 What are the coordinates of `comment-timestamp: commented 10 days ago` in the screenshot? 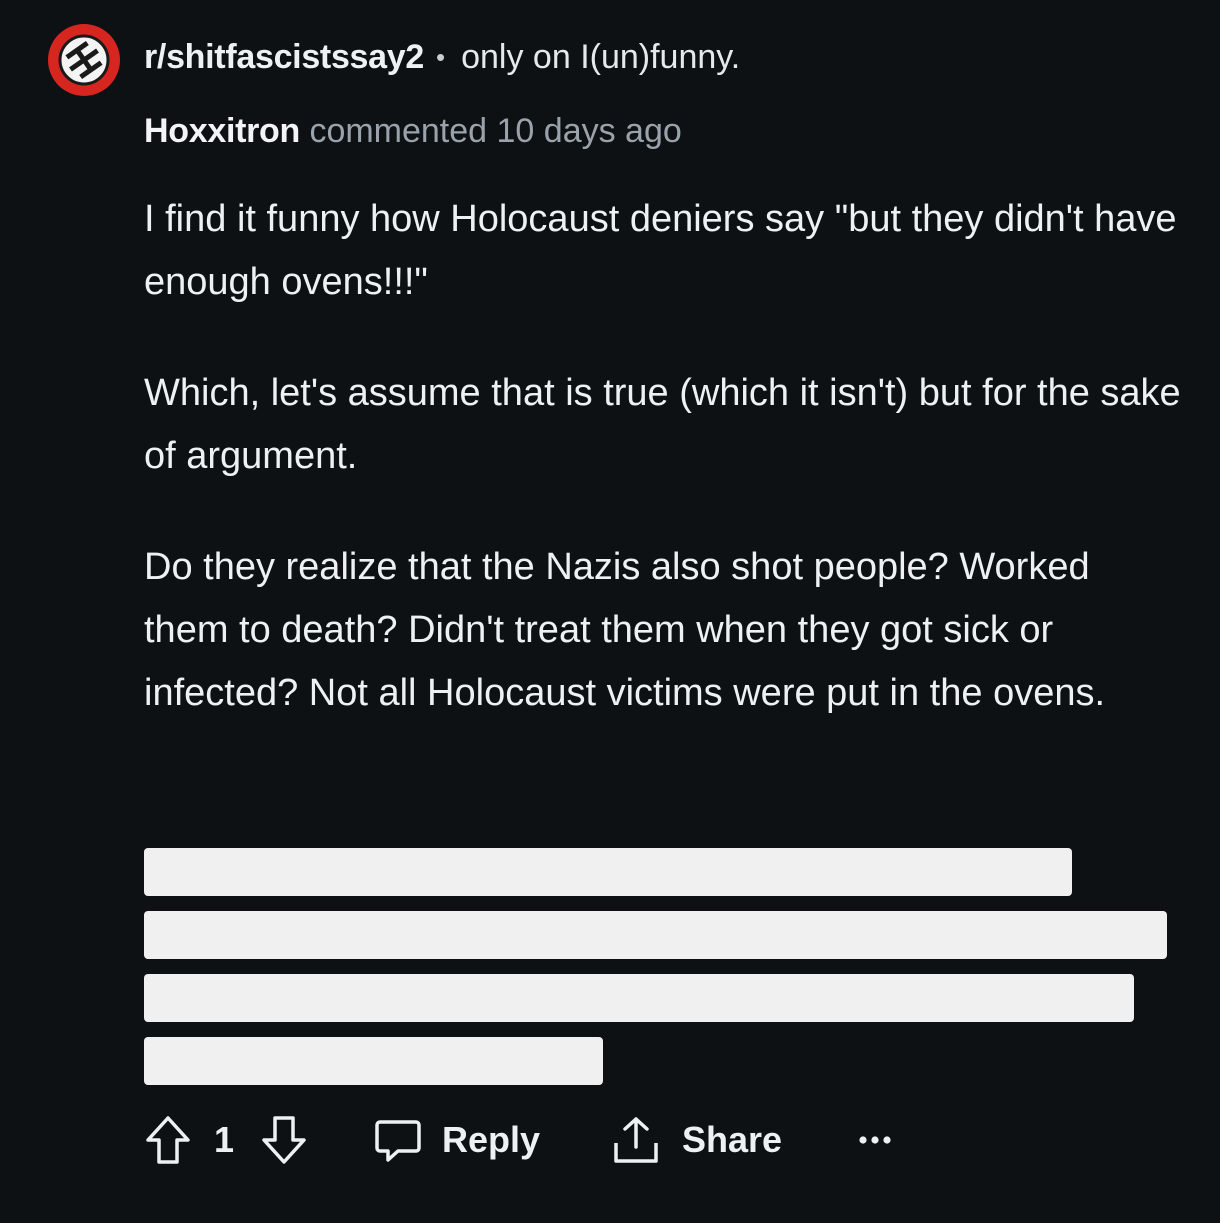 It's located at (495, 131).